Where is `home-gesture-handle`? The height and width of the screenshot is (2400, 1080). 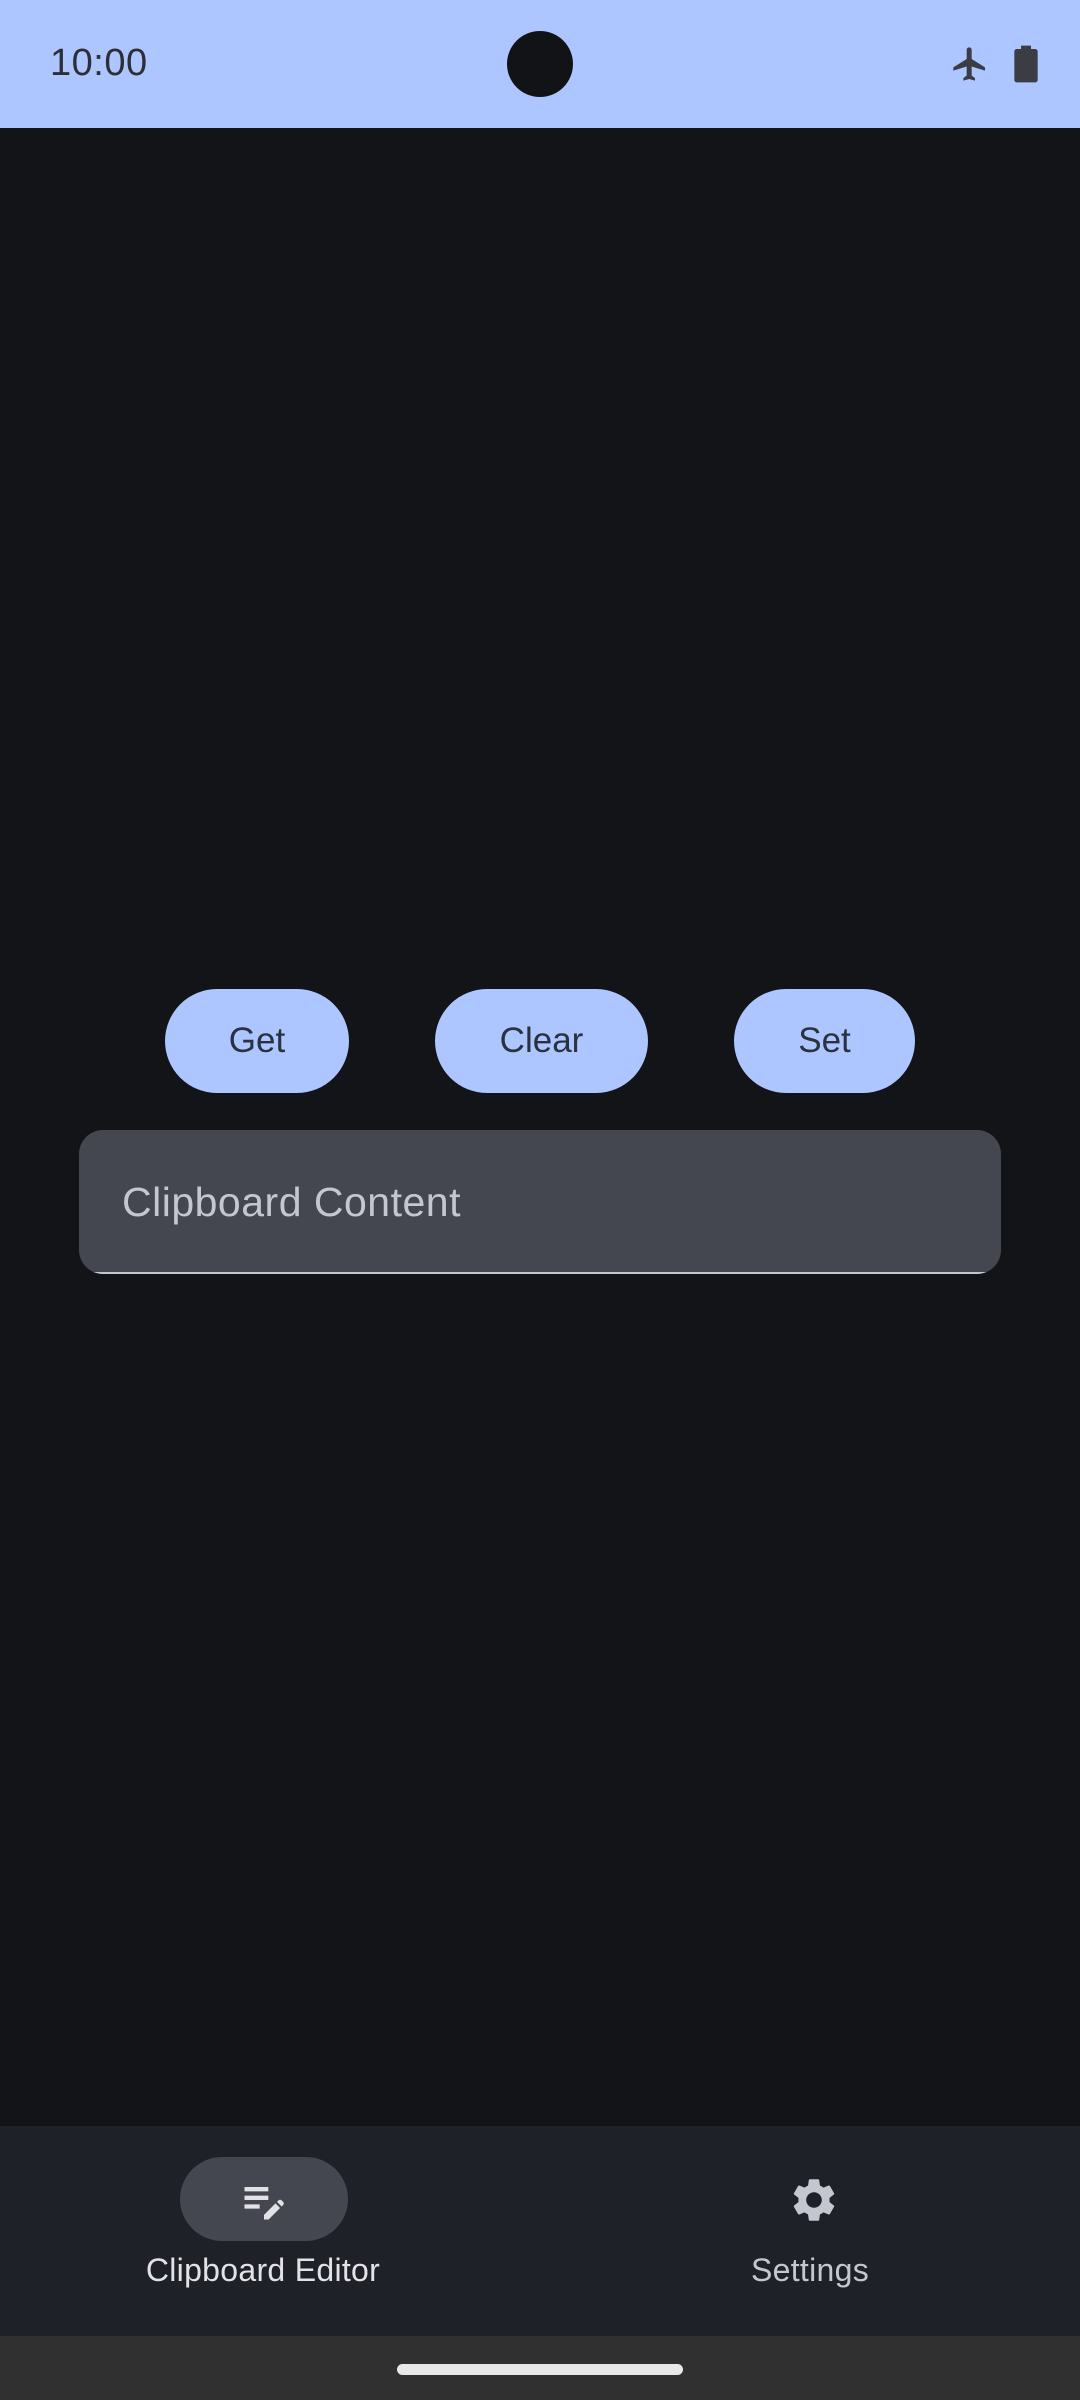 home-gesture-handle is located at coordinates (540, 2369).